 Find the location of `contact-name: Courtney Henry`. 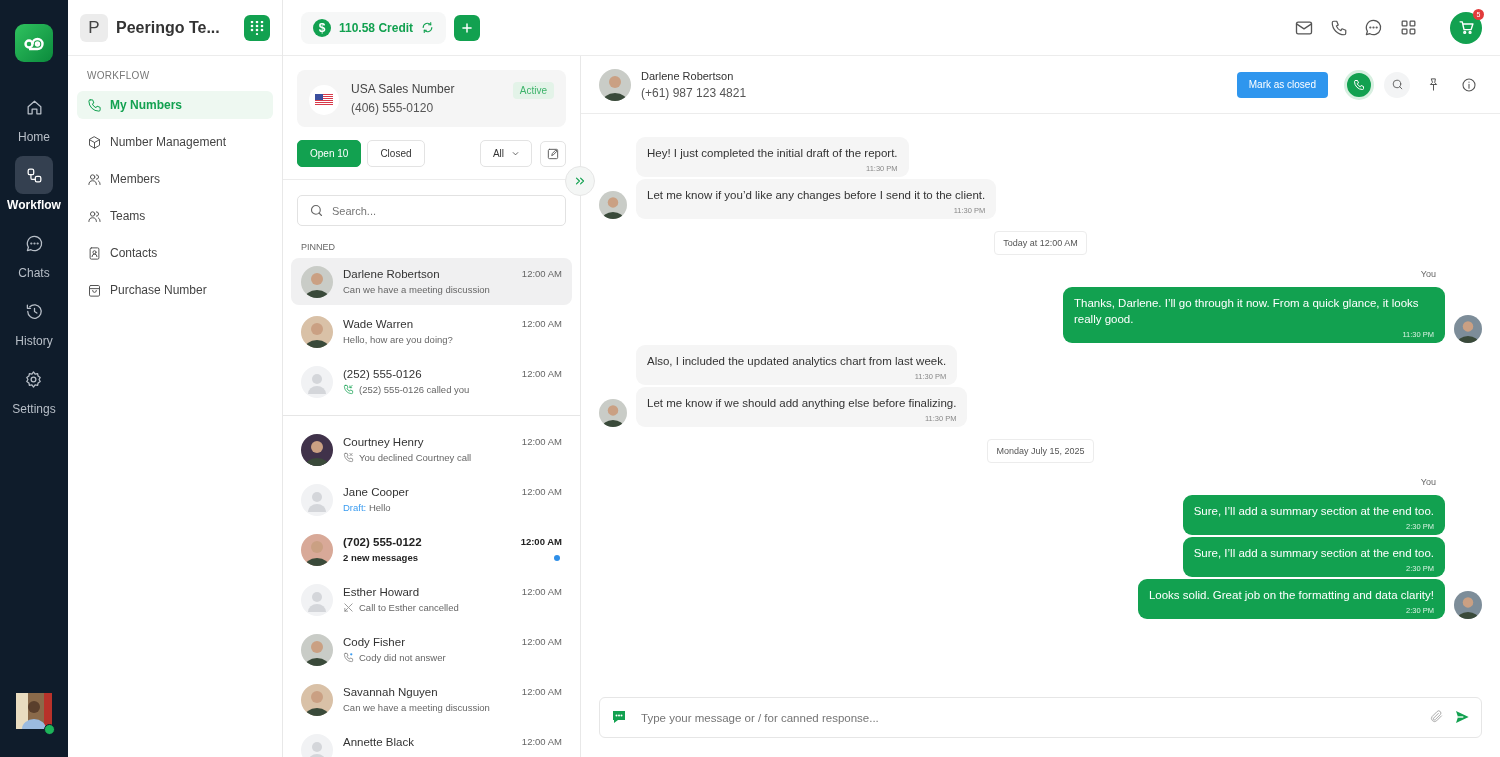

contact-name: Courtney Henry is located at coordinates (383, 441).